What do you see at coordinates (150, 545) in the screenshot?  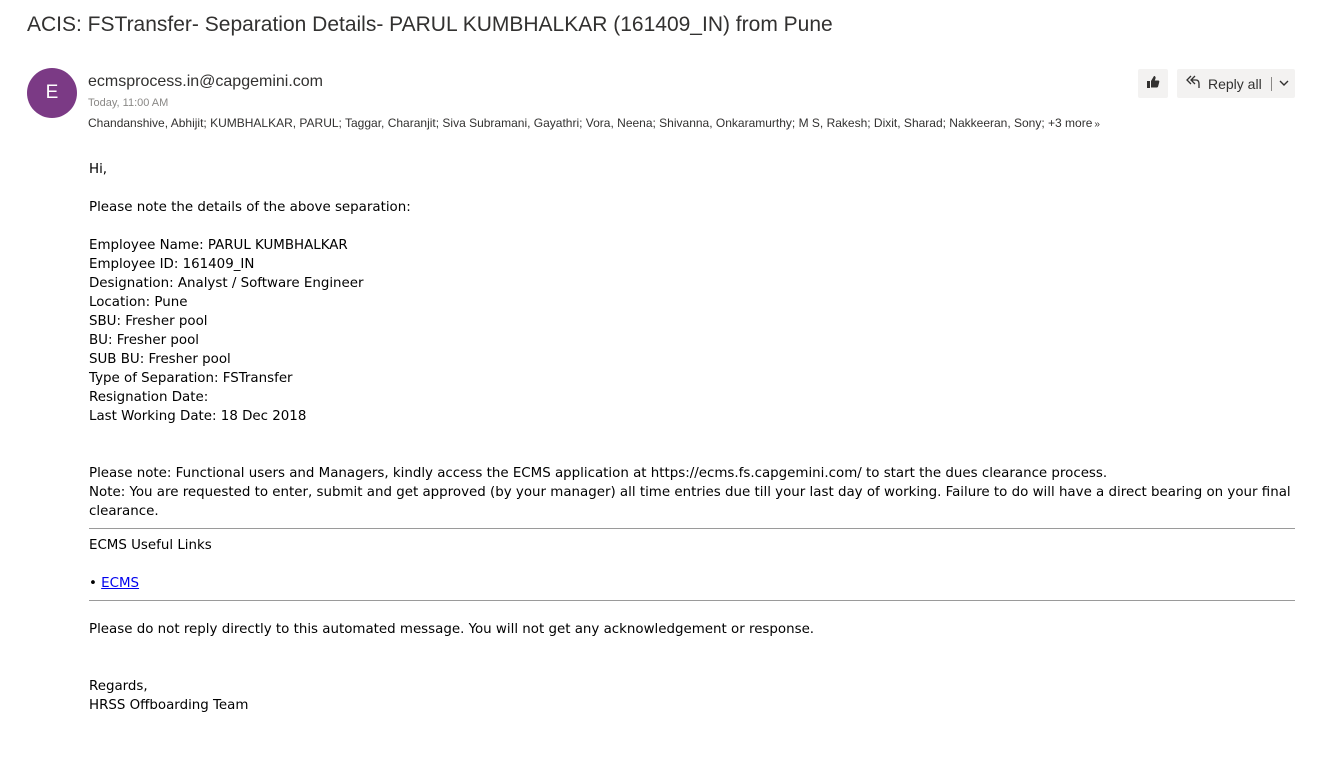 I see `links-heading: ECMS Useful Links` at bounding box center [150, 545].